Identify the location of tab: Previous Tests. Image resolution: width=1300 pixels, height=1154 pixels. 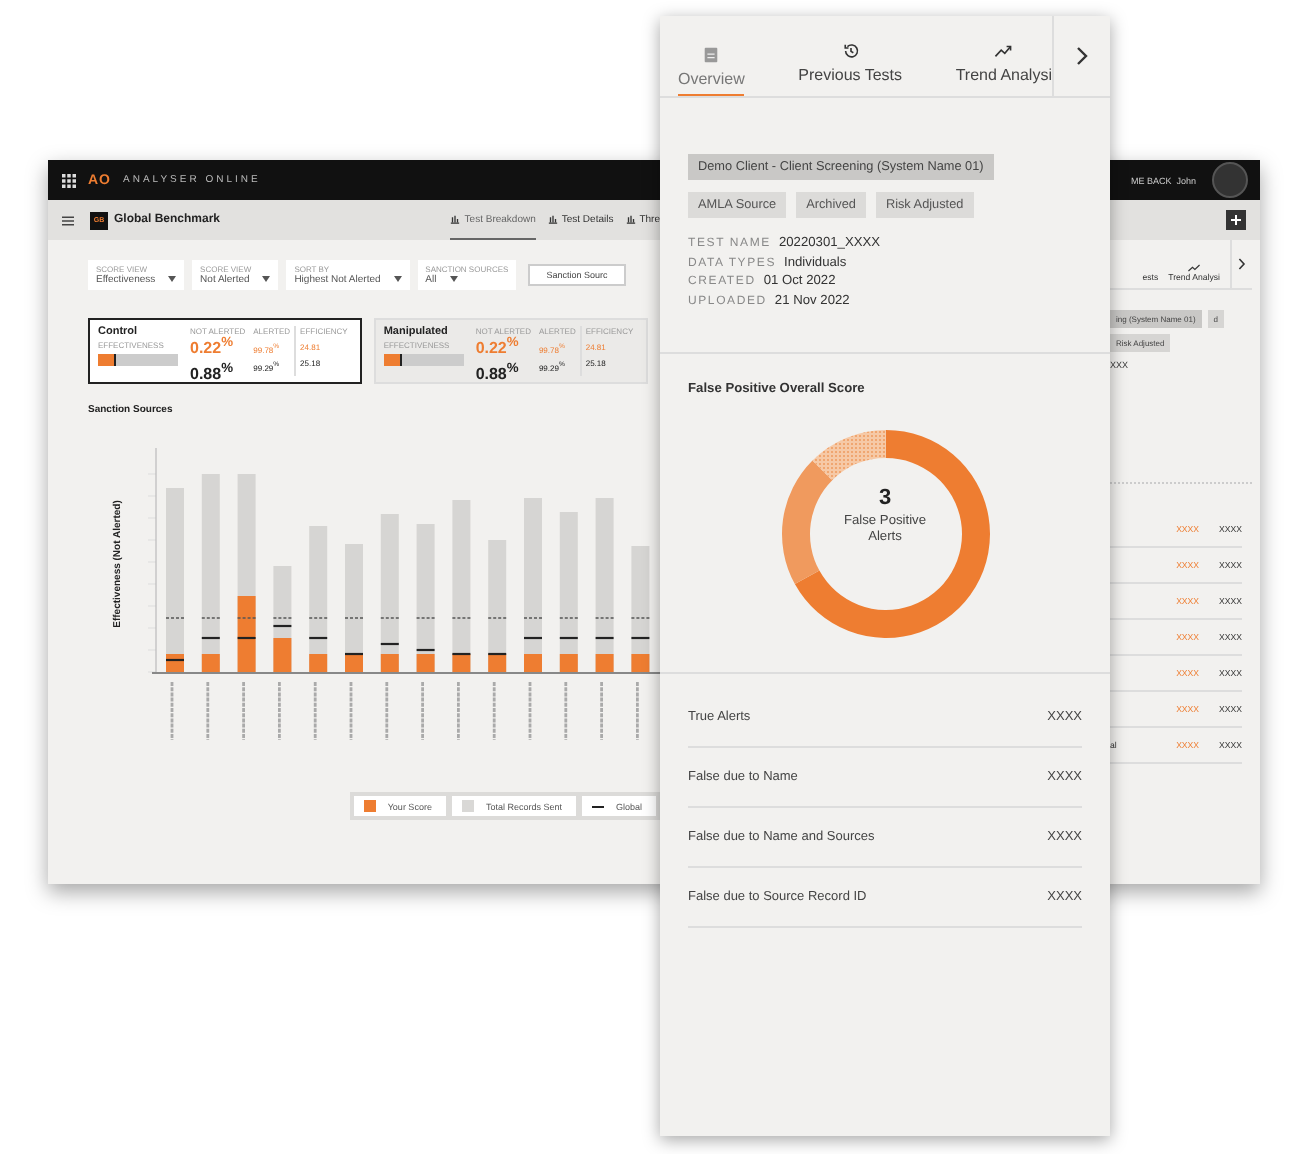
(850, 56).